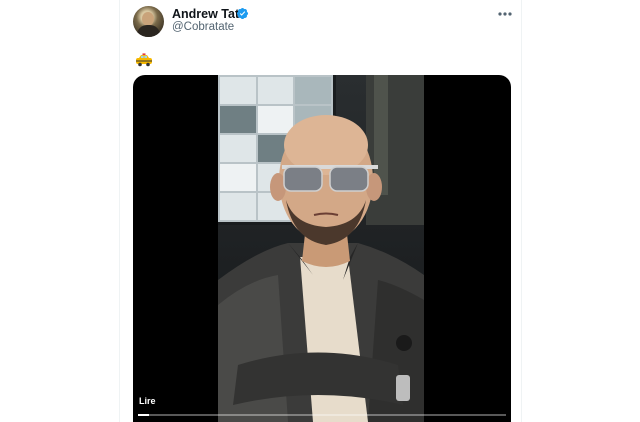 The height and width of the screenshot is (422, 640). I want to click on avatar, so click(148, 21).